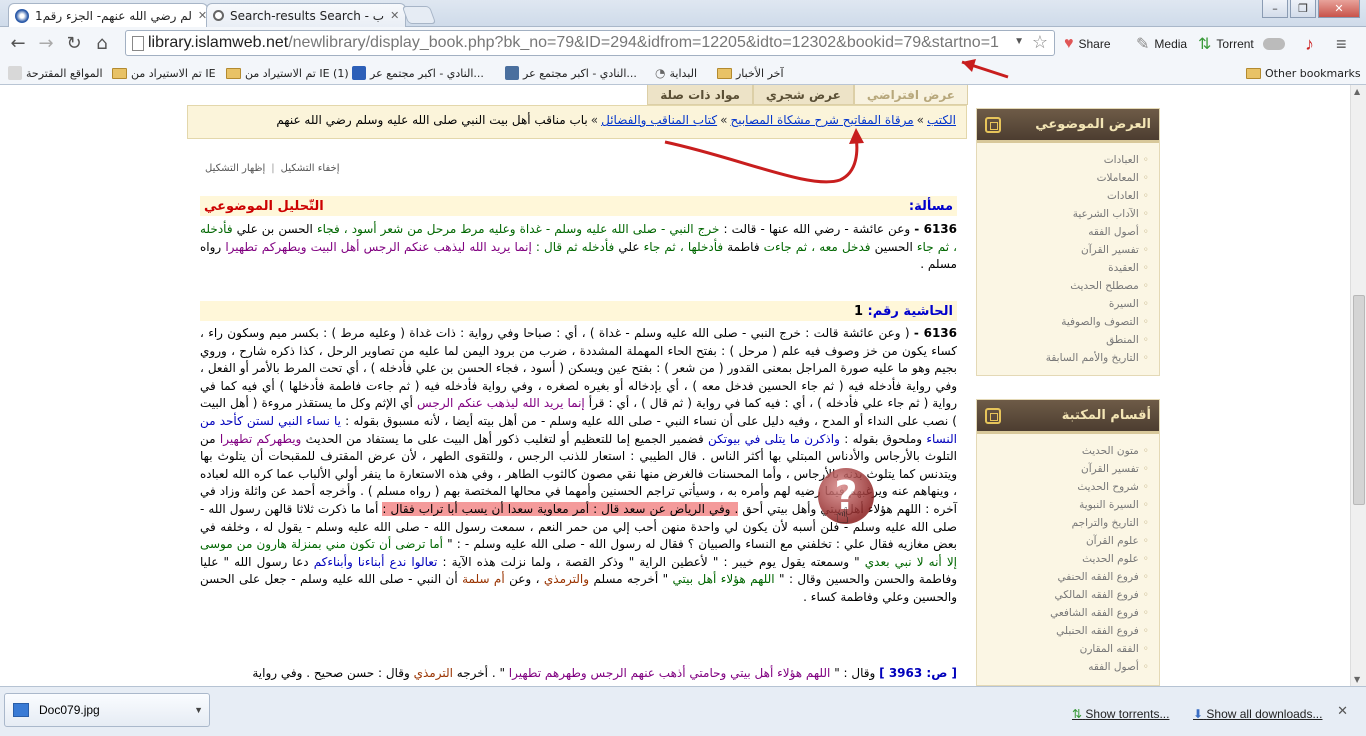 This screenshot has height=736, width=1366. What do you see at coordinates (1063, 487) in the screenshot?
I see `library-item: شروح الحديث` at bounding box center [1063, 487].